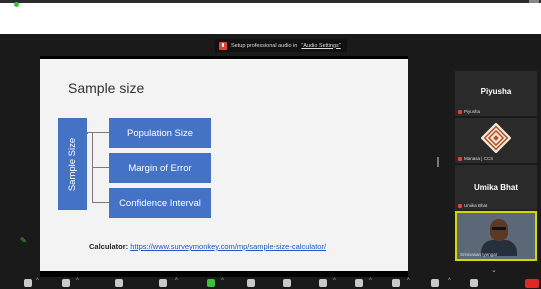 Image resolution: width=541 pixels, height=289 pixels. What do you see at coordinates (119, 283) in the screenshot?
I see `security-icon` at bounding box center [119, 283].